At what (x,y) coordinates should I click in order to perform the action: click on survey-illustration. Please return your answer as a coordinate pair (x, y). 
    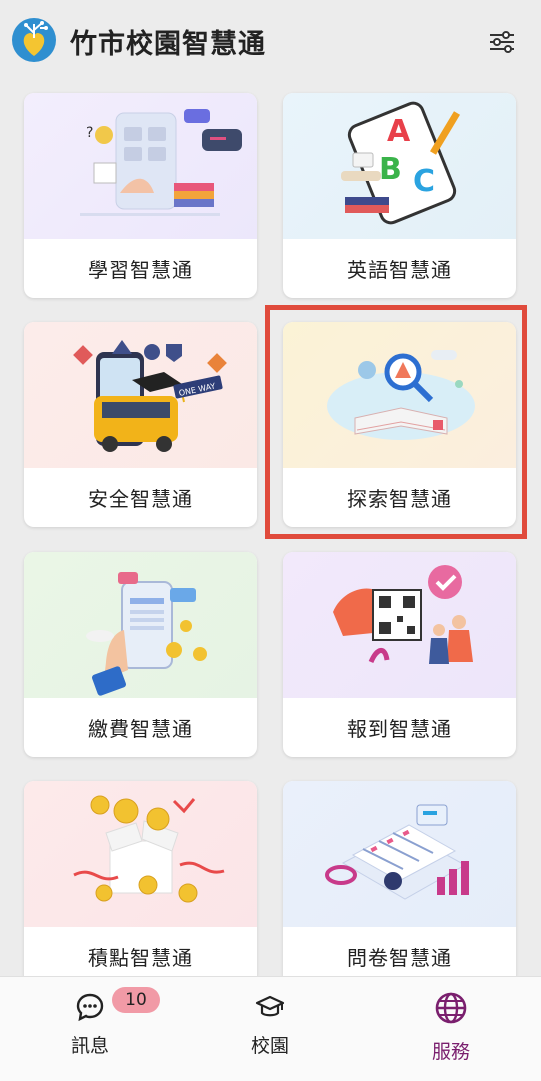
    Looking at the image, I should click on (399, 854).